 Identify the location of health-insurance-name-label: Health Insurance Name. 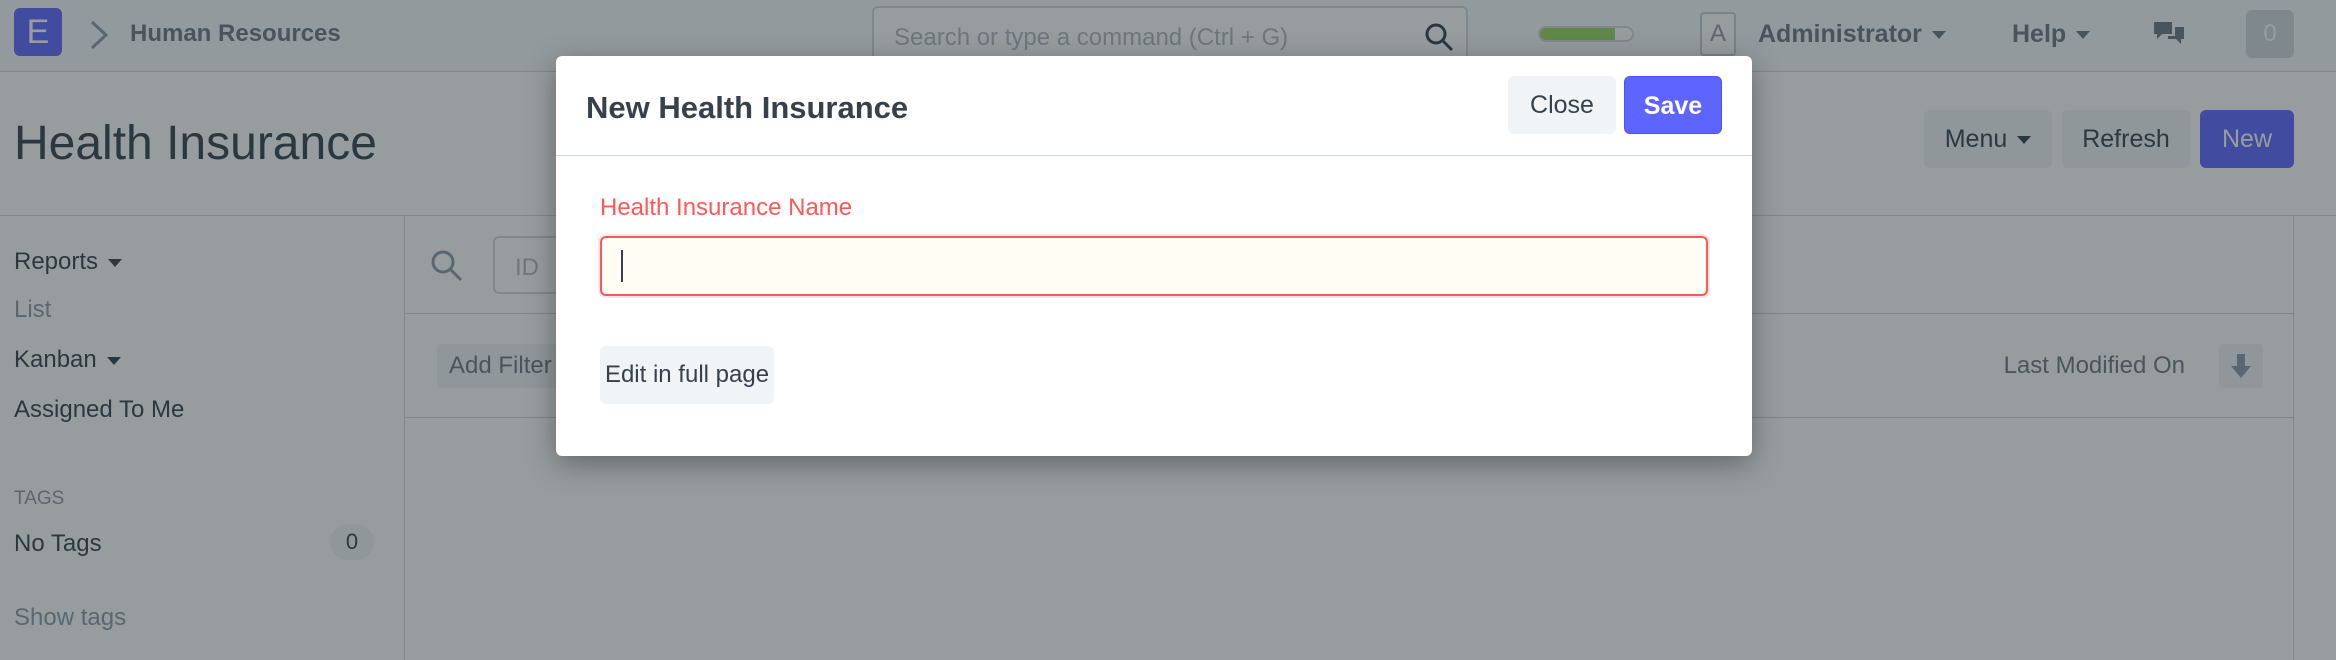
(726, 207).